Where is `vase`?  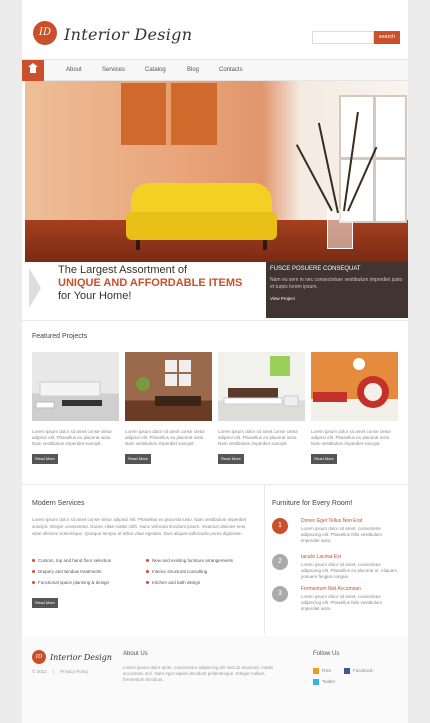 vase is located at coordinates (340, 229).